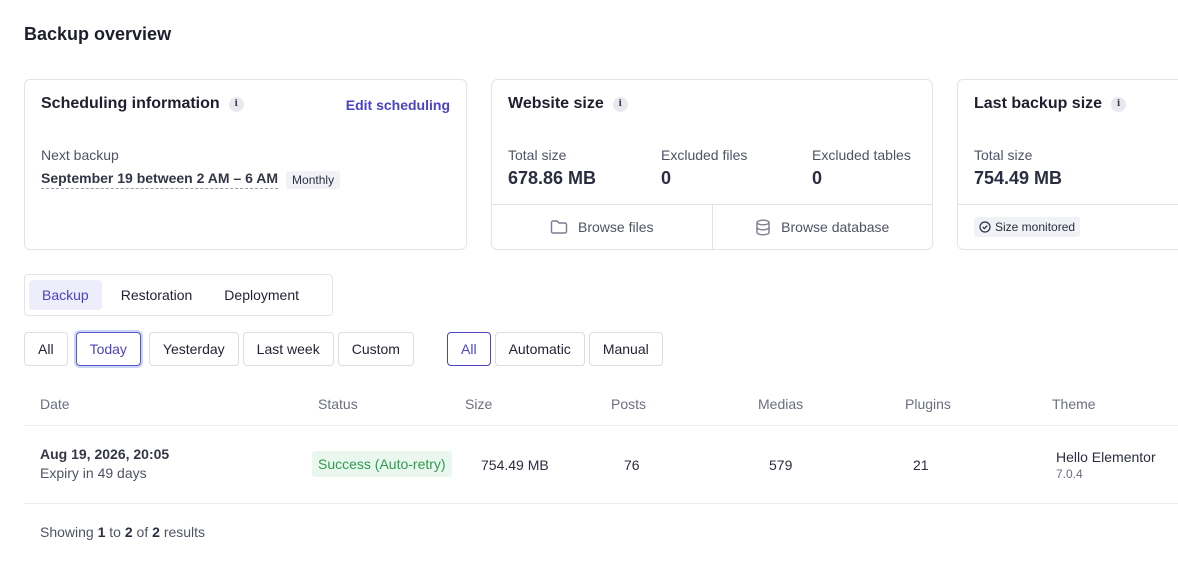 This screenshot has height=581, width=1178. I want to click on next-backup-time: September 19 between 2 AM – 6 AM, so click(160, 179).